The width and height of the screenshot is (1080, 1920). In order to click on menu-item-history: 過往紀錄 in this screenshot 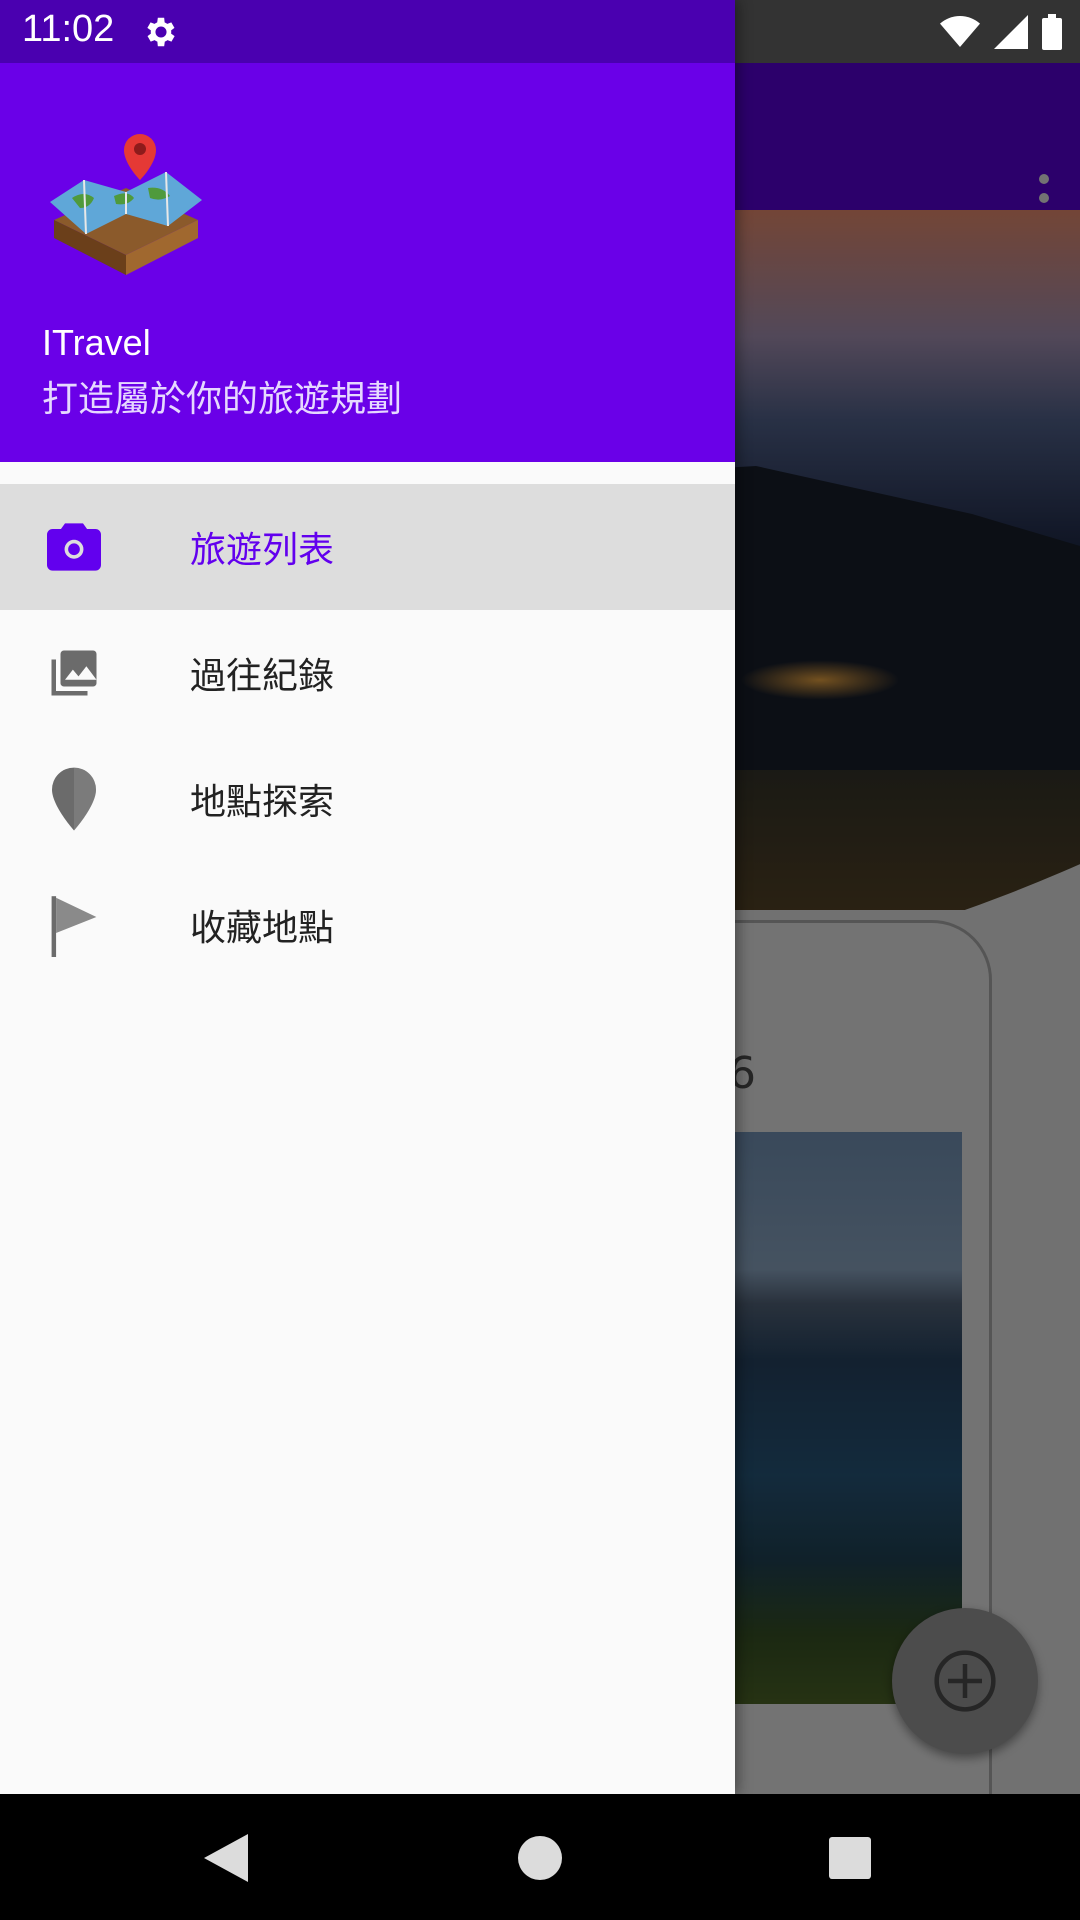, I will do `click(367, 673)`.